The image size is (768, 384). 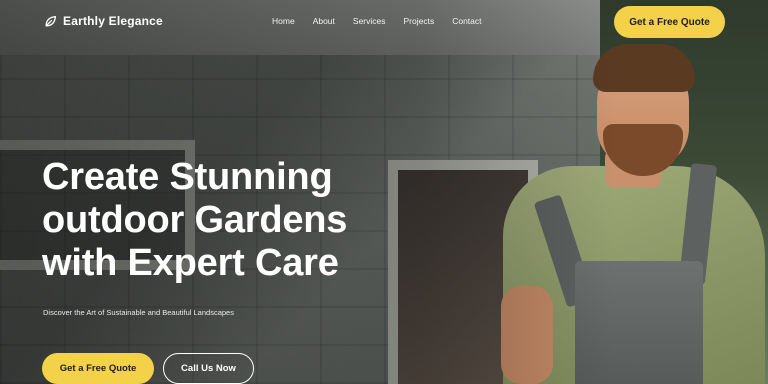 What do you see at coordinates (466, 21) in the screenshot?
I see `nav-link-contact: Contact` at bounding box center [466, 21].